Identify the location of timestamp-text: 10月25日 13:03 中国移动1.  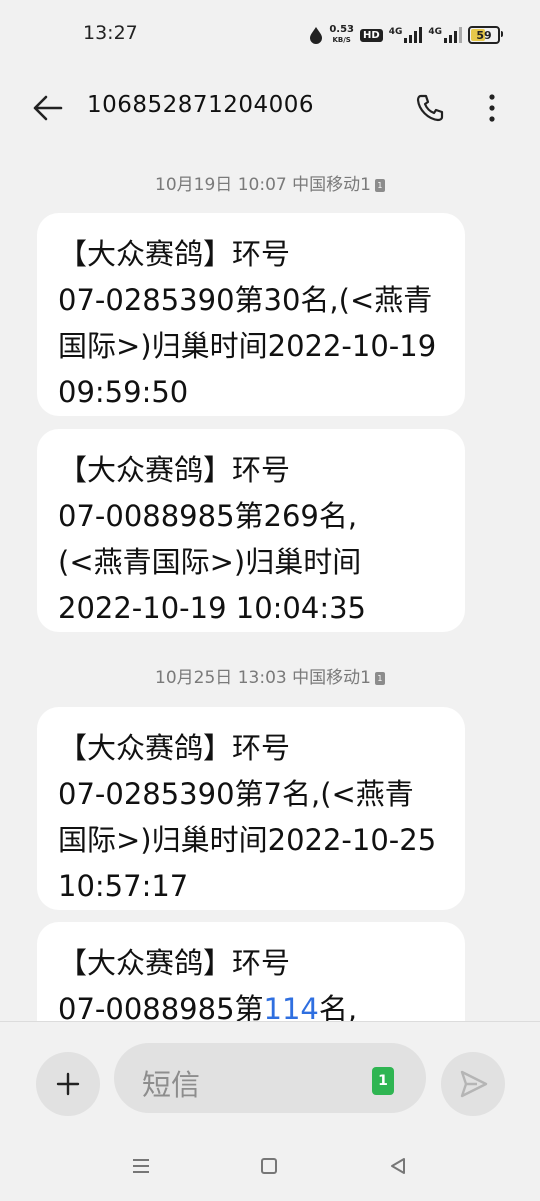
(263, 678).